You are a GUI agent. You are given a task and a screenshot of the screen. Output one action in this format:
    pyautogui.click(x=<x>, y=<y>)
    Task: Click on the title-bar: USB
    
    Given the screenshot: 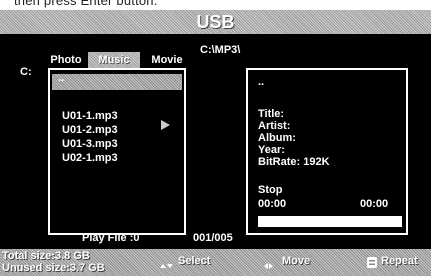 What is the action you would take?
    pyautogui.click(x=215, y=22)
    